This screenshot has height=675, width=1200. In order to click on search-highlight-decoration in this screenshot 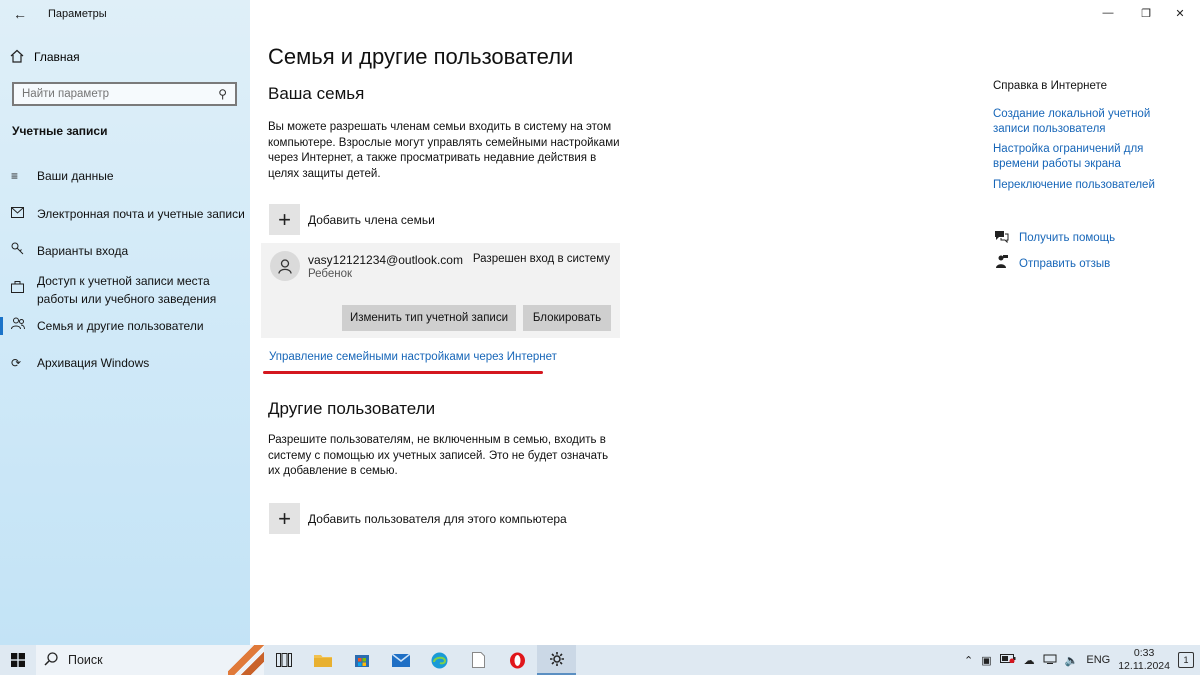, I will do `click(246, 660)`.